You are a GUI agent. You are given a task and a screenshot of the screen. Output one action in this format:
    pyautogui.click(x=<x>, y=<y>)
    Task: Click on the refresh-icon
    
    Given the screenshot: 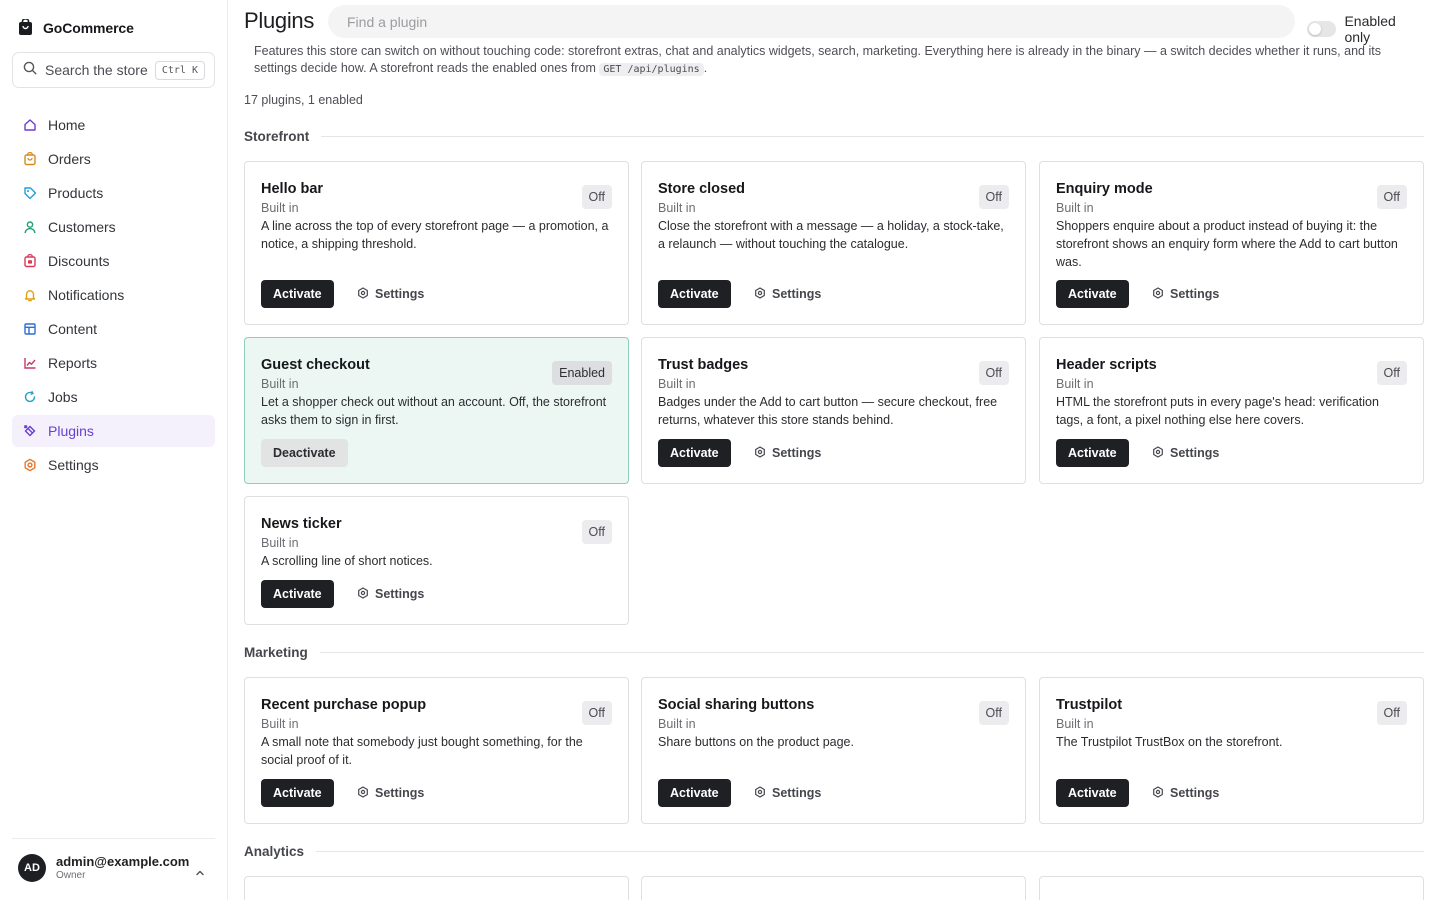 What is the action you would take?
    pyautogui.click(x=30, y=397)
    